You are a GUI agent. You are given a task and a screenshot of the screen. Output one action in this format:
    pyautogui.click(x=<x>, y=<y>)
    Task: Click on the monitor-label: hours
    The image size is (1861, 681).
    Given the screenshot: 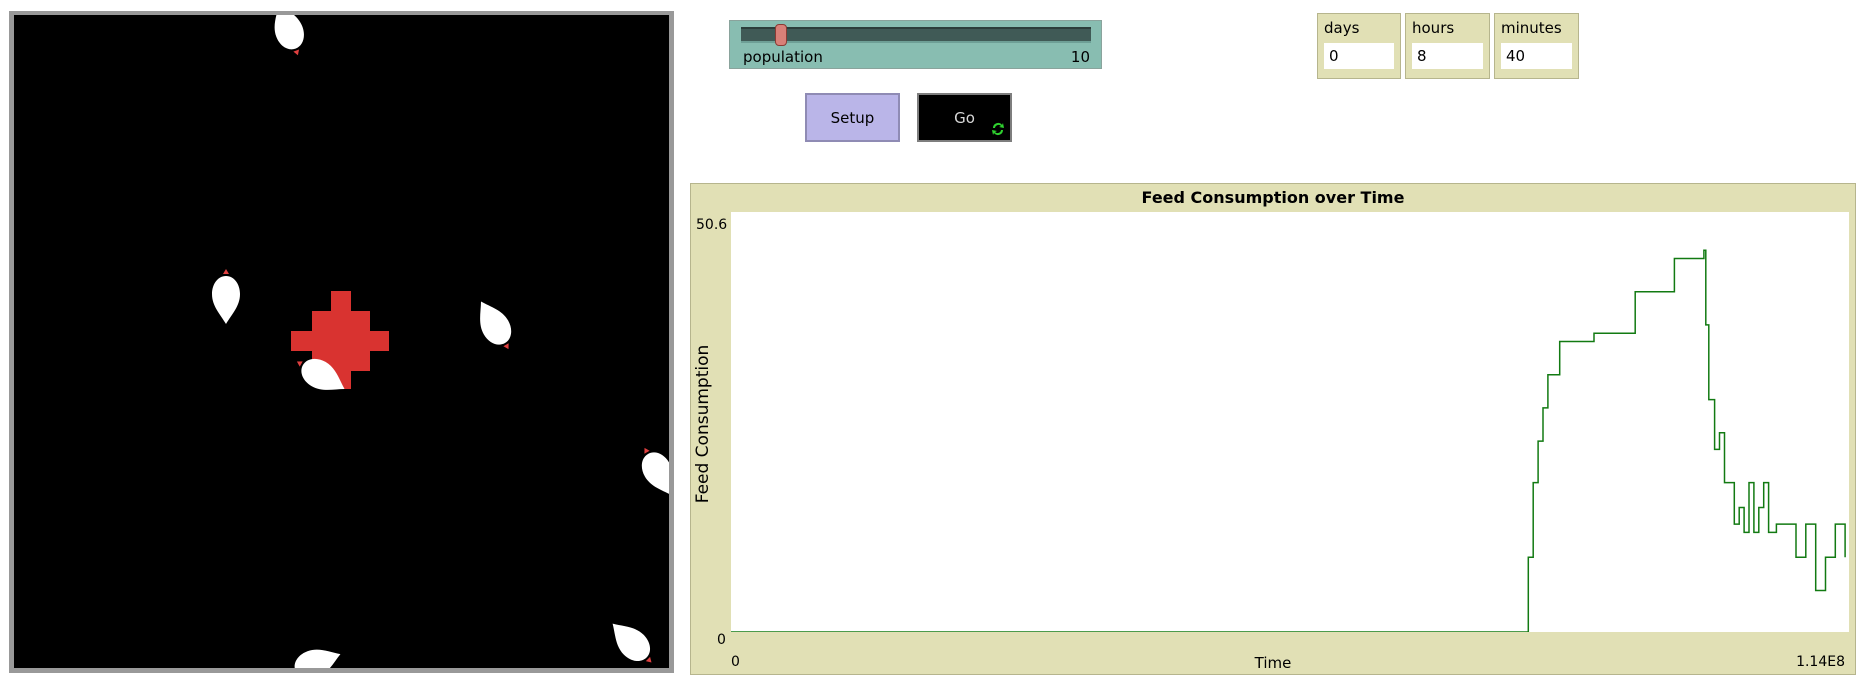 What is the action you would take?
    pyautogui.click(x=1433, y=28)
    